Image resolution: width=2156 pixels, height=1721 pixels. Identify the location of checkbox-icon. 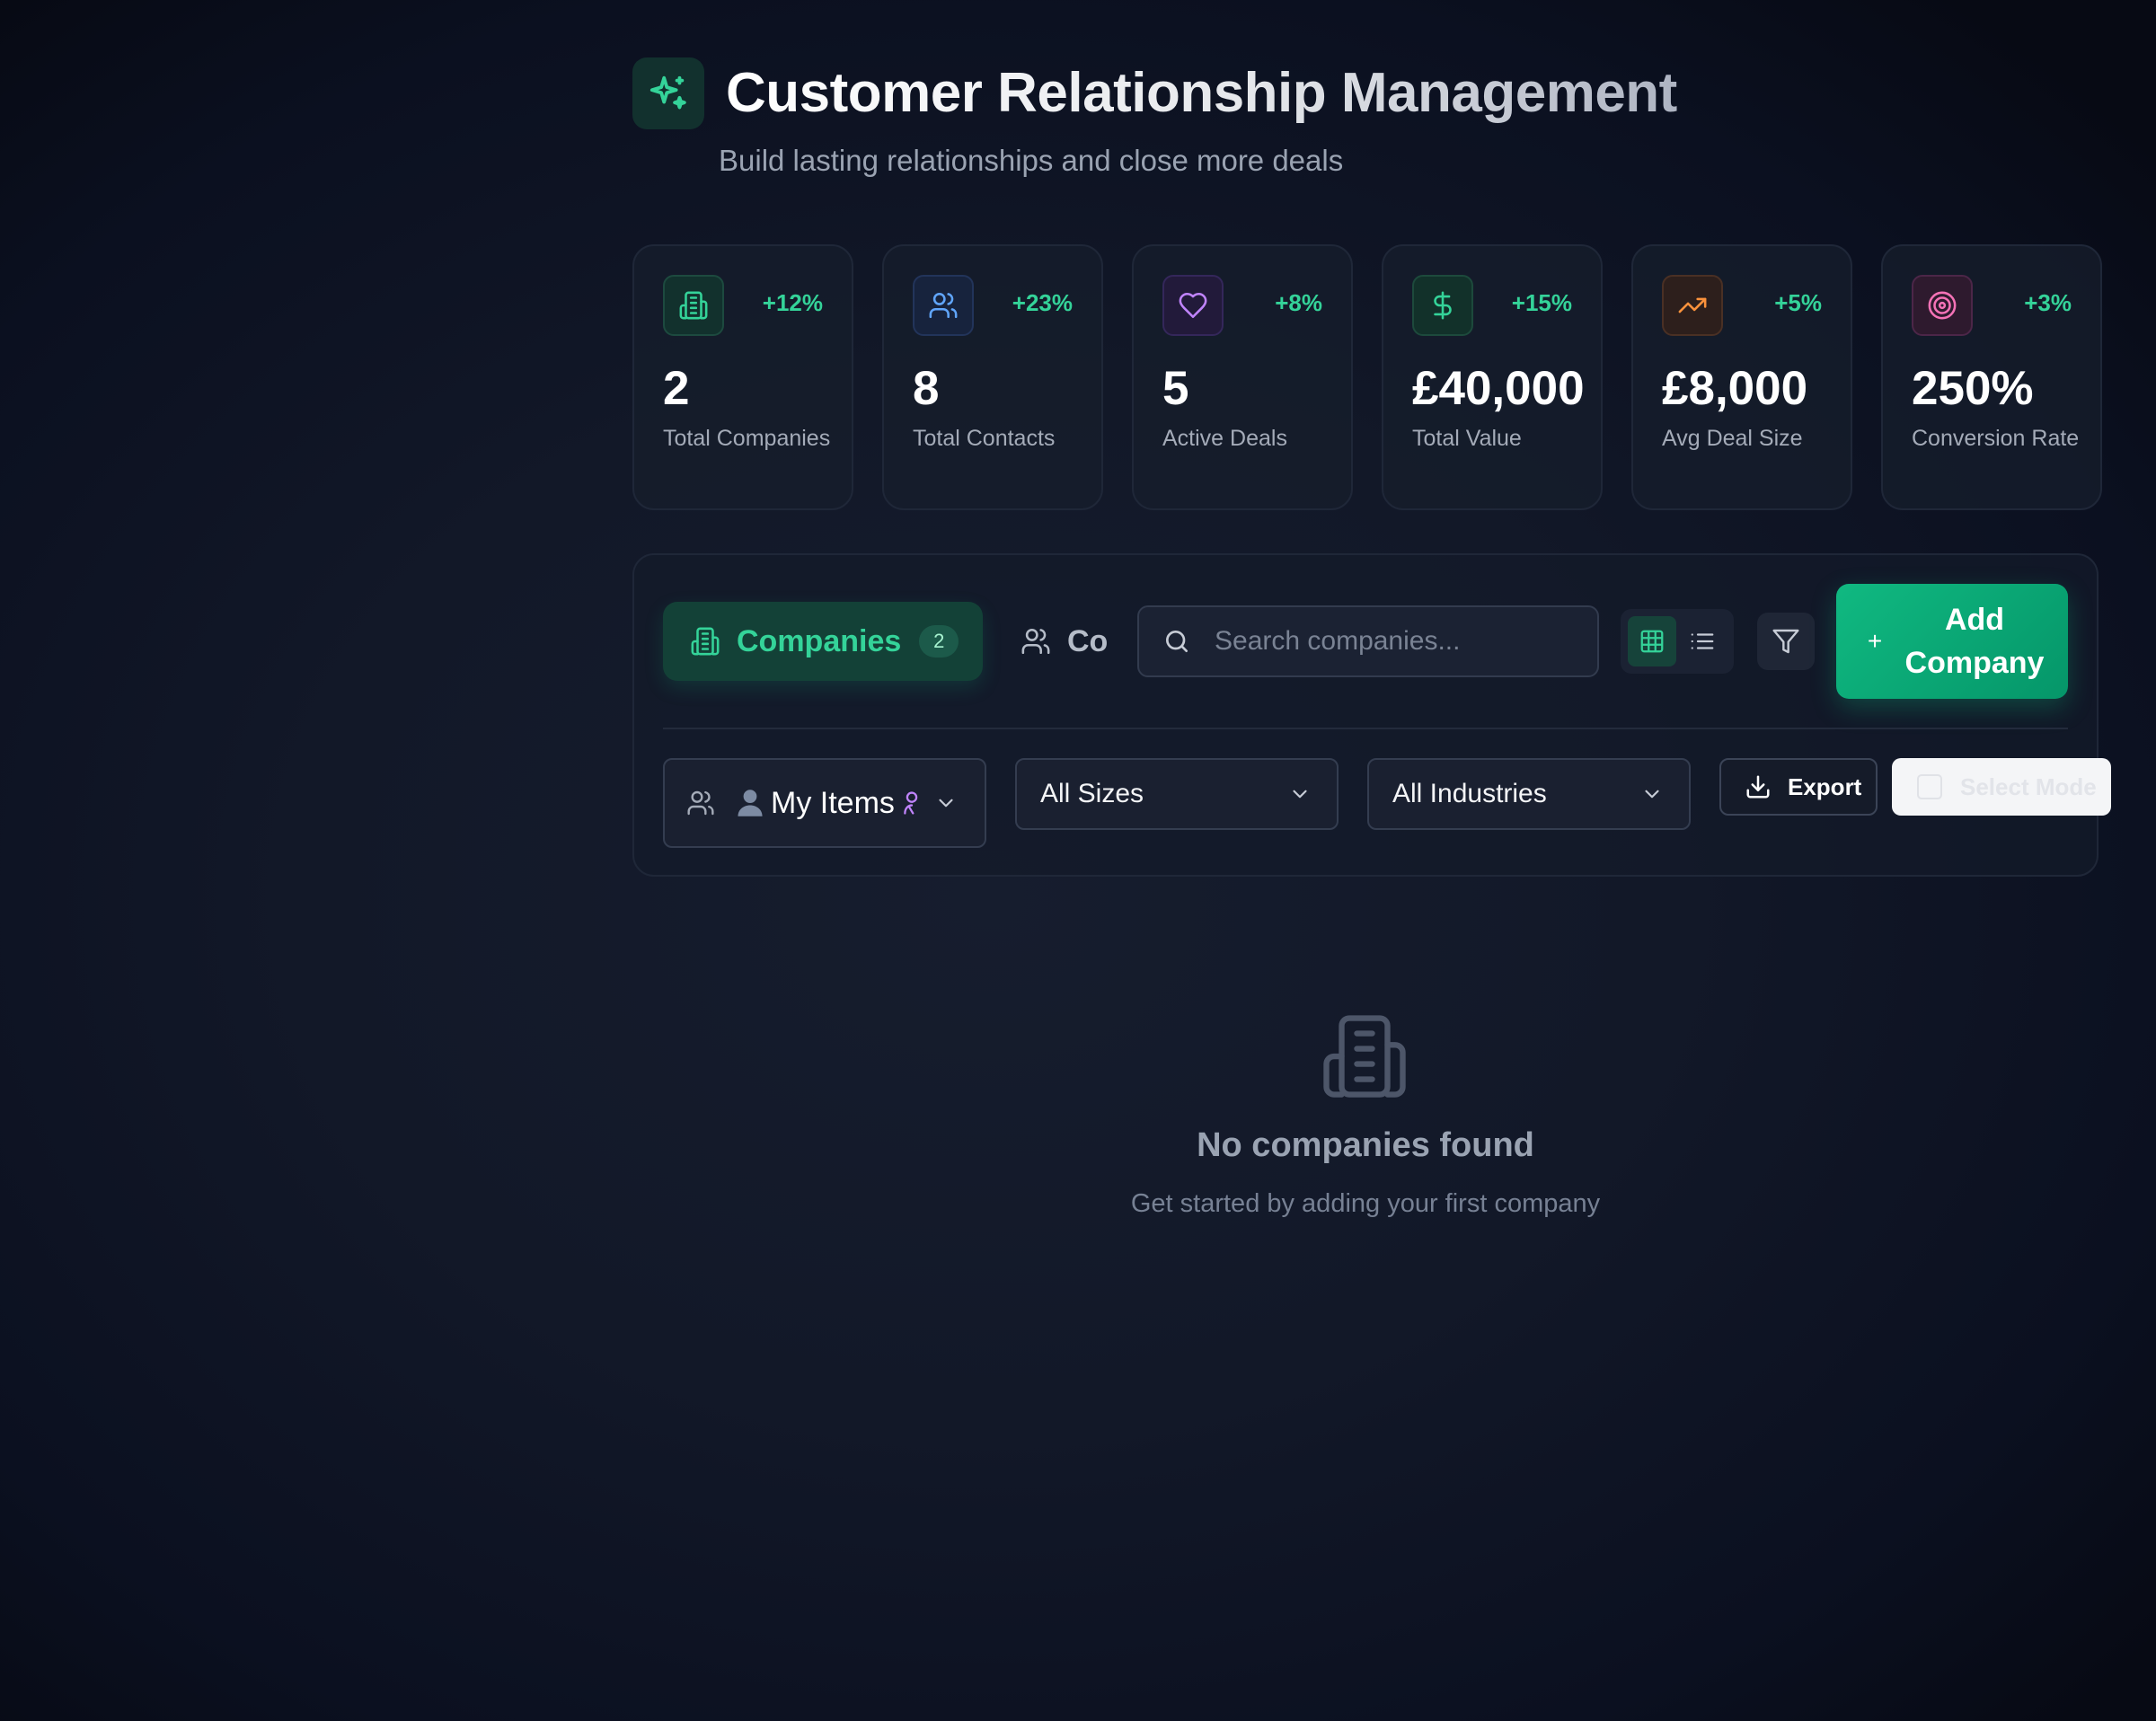
(1930, 786).